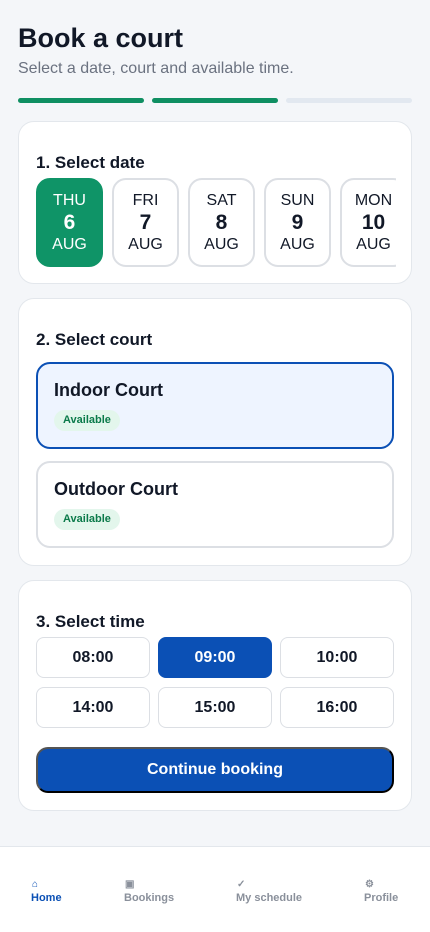 This screenshot has width=430, height=932. What do you see at coordinates (93, 707) in the screenshot?
I see `time-slot-1400: 14:00` at bounding box center [93, 707].